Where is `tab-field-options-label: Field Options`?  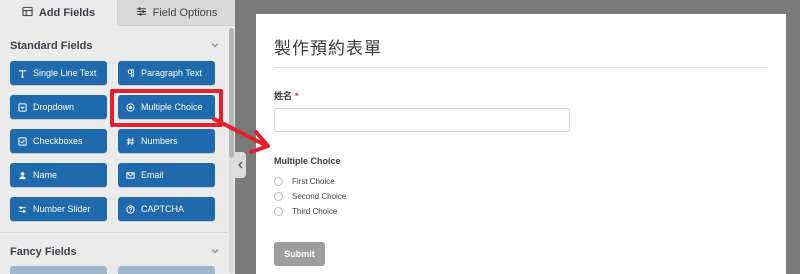
tab-field-options-label: Field Options is located at coordinates (185, 12).